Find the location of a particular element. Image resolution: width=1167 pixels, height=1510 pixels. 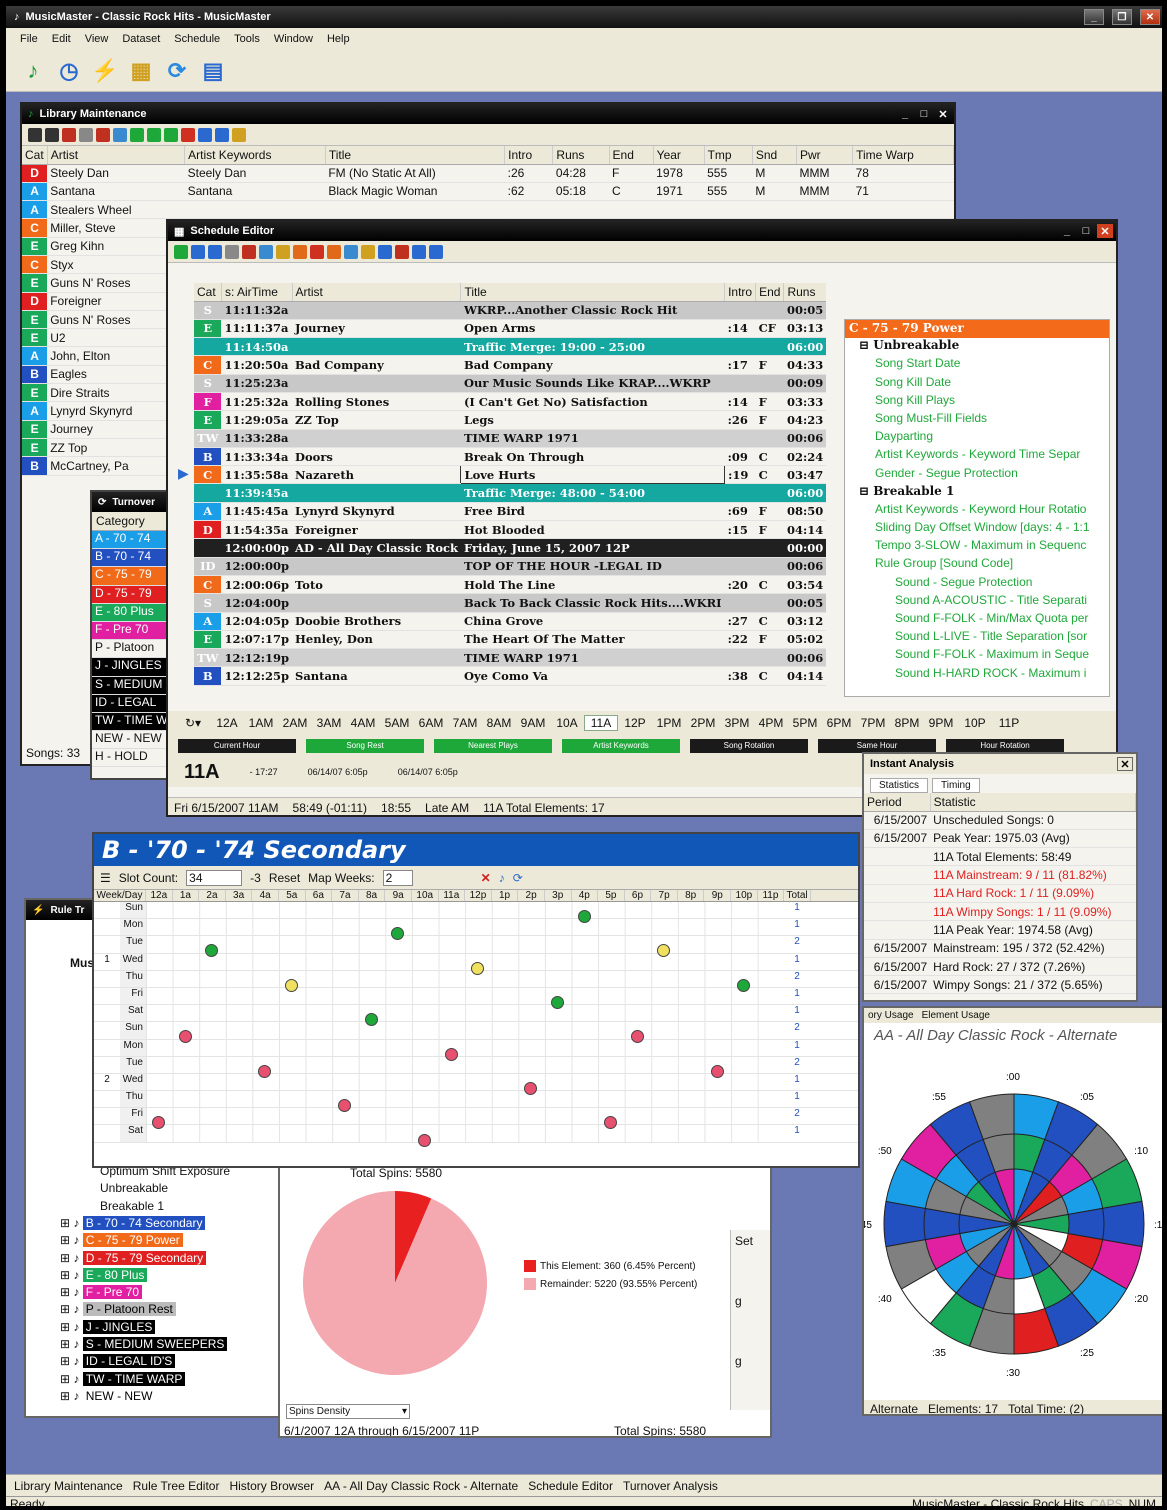

maximize-button: □ is located at coordinates (1086, 231).